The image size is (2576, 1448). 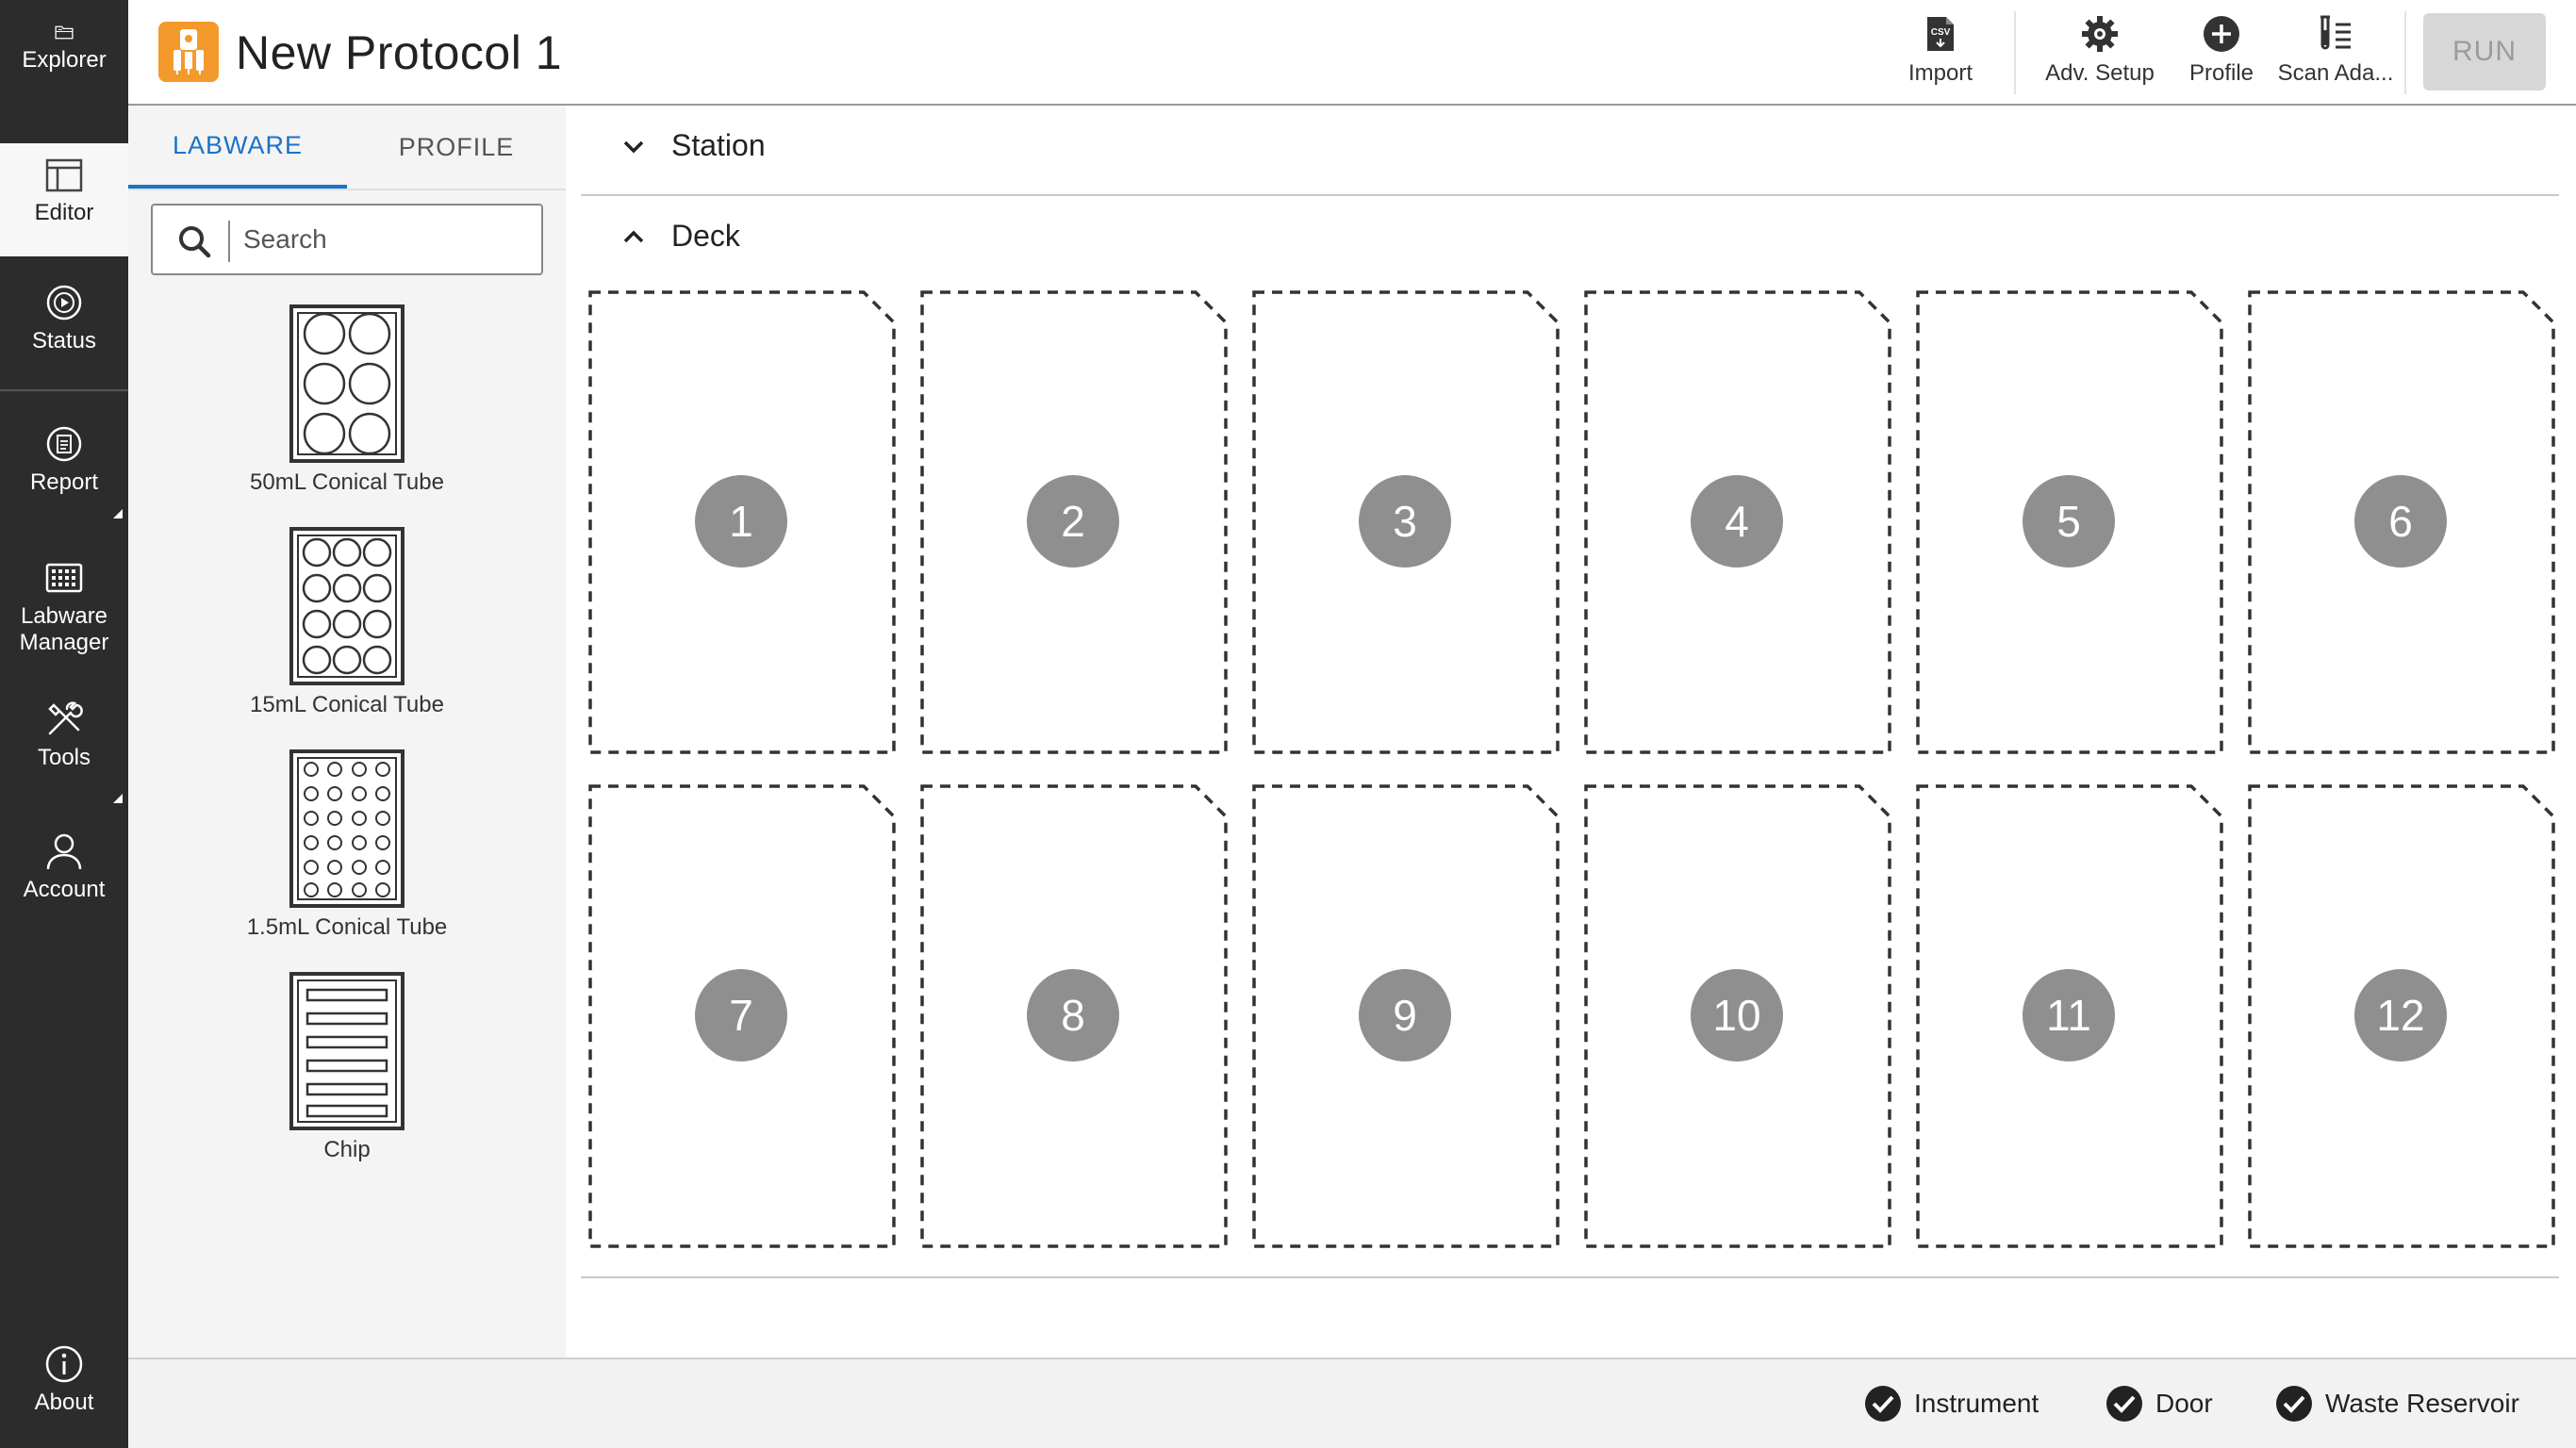 What do you see at coordinates (347, 704) in the screenshot?
I see `labware-label: 15mL Conical Tube` at bounding box center [347, 704].